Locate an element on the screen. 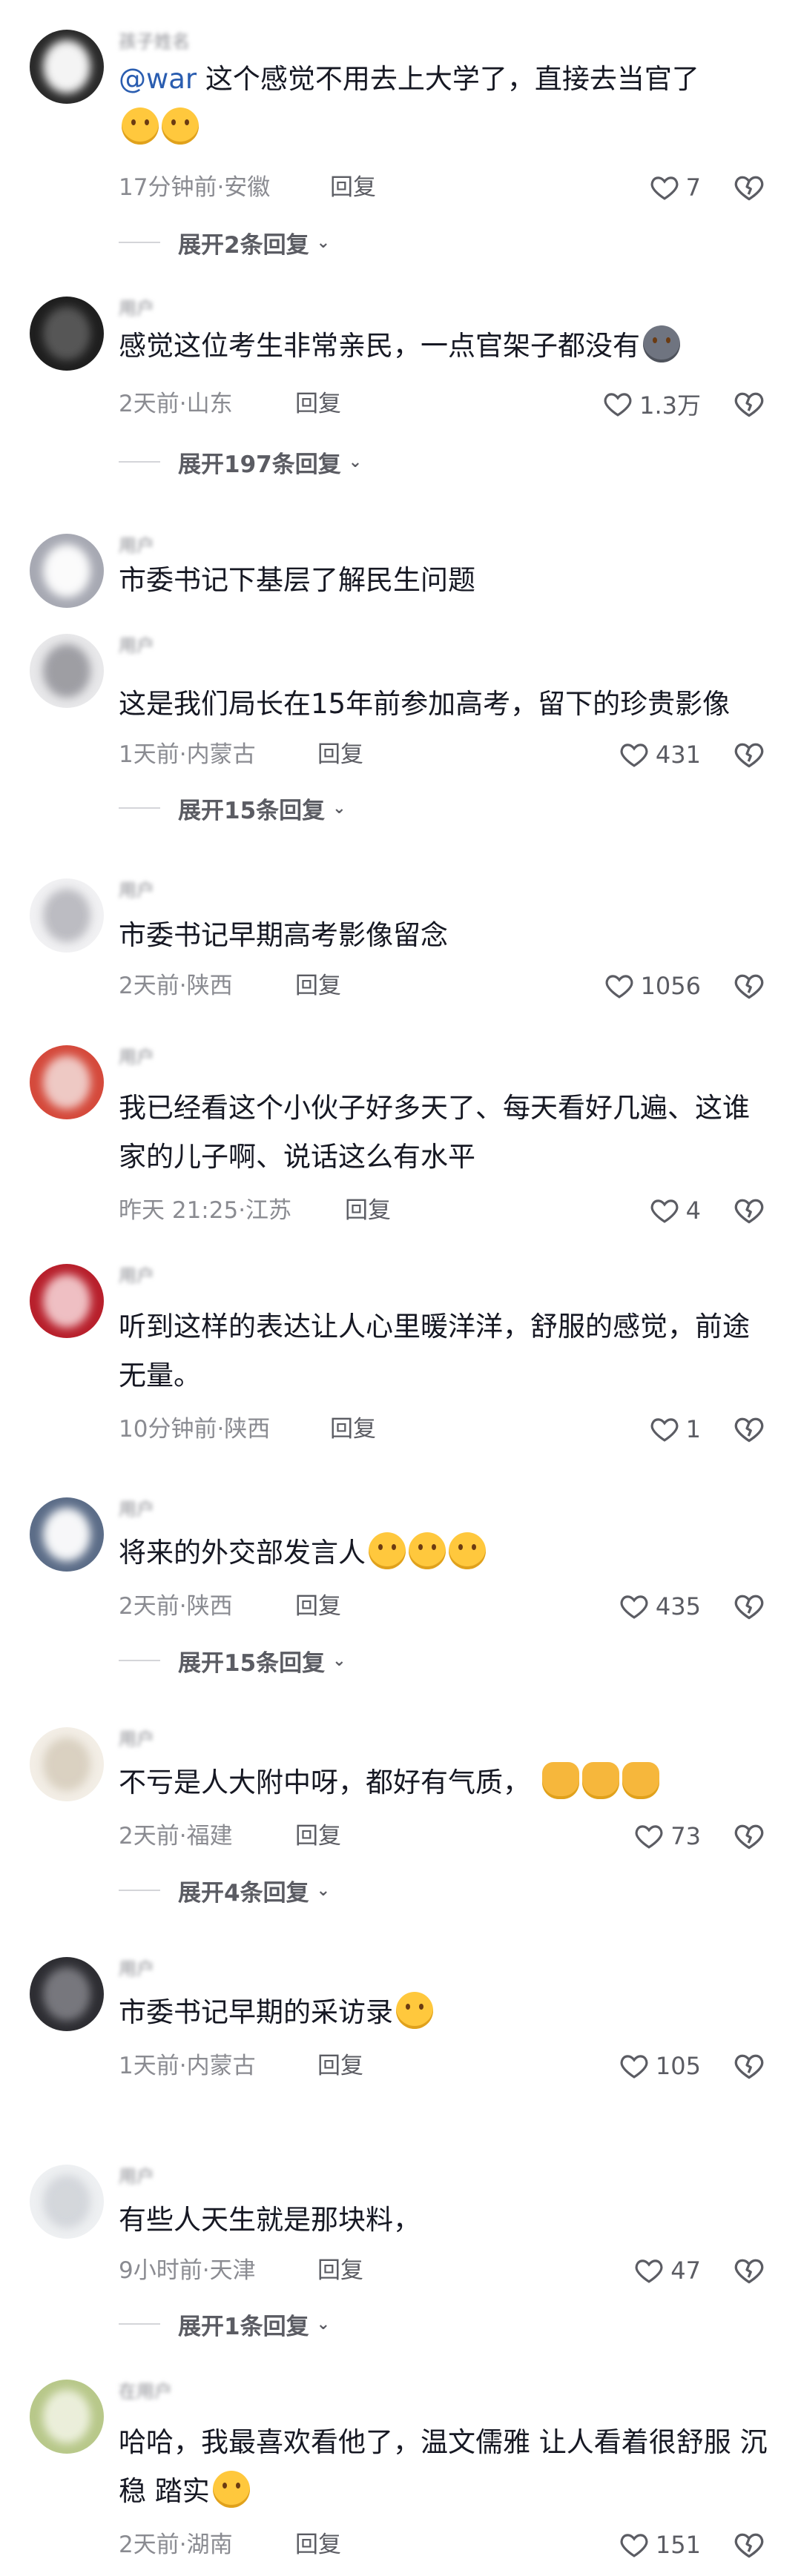 Image resolution: width=801 pixels, height=2576 pixels. like-button: 1056 is located at coordinates (652, 985).